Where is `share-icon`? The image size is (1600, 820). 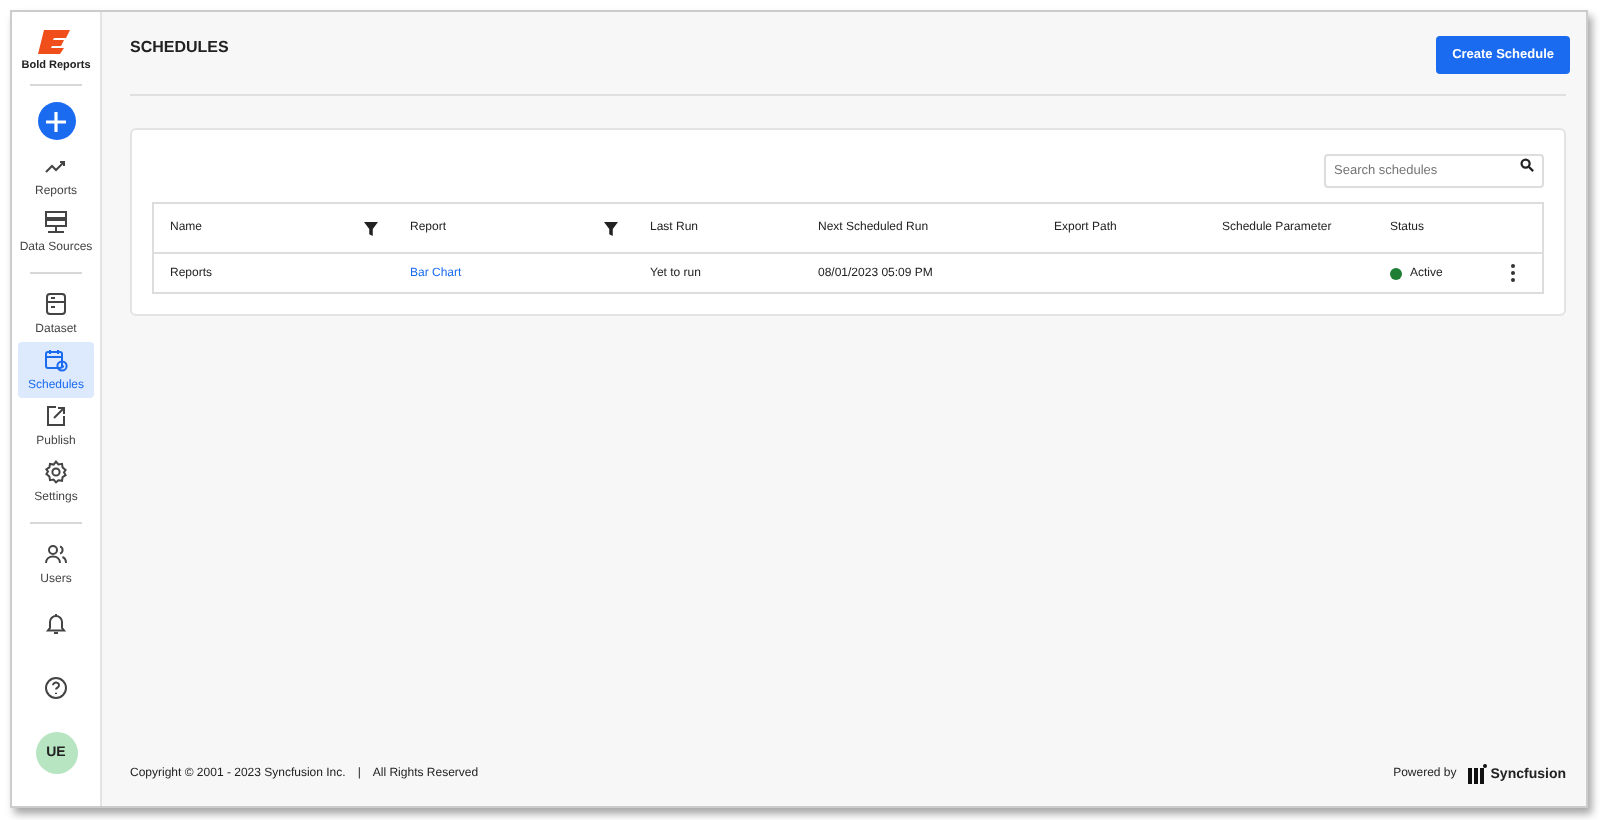 share-icon is located at coordinates (56, 416).